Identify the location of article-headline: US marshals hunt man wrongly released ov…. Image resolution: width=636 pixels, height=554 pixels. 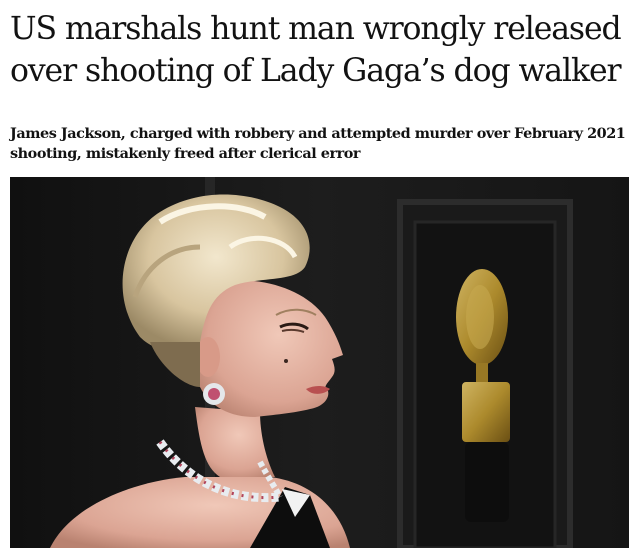
(316, 50).